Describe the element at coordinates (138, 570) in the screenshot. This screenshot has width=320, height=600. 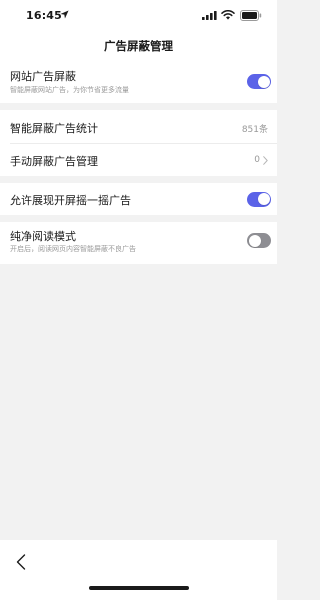
I see `bottom-toolbar` at that location.